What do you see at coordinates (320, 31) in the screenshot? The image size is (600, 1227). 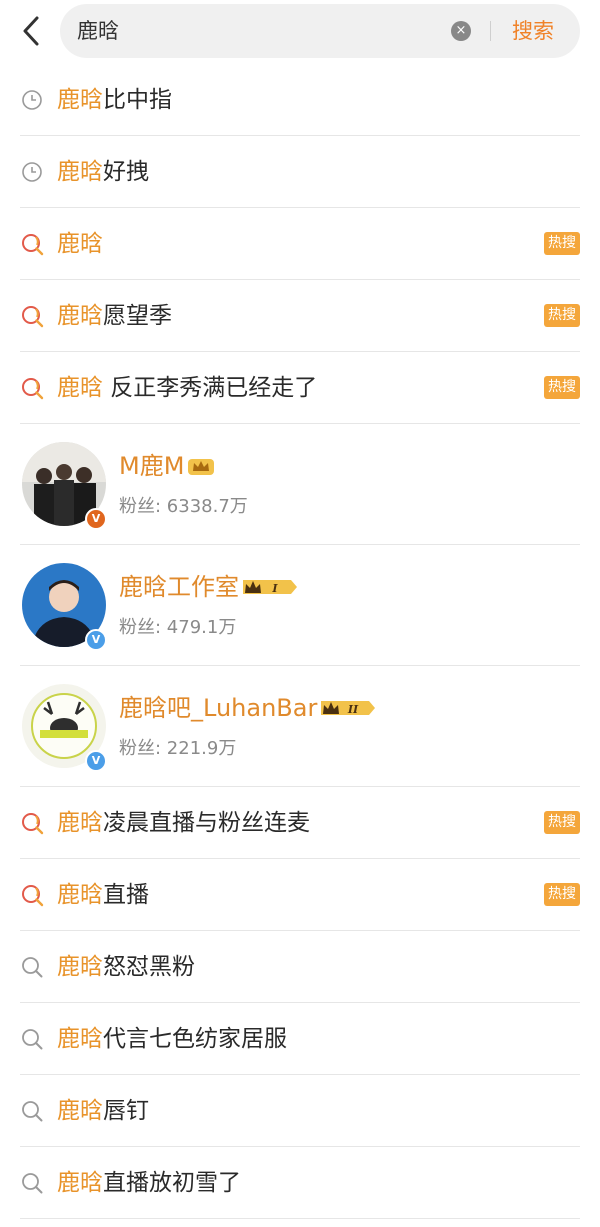 I see `search-input: 鹿晗 × 搜索` at bounding box center [320, 31].